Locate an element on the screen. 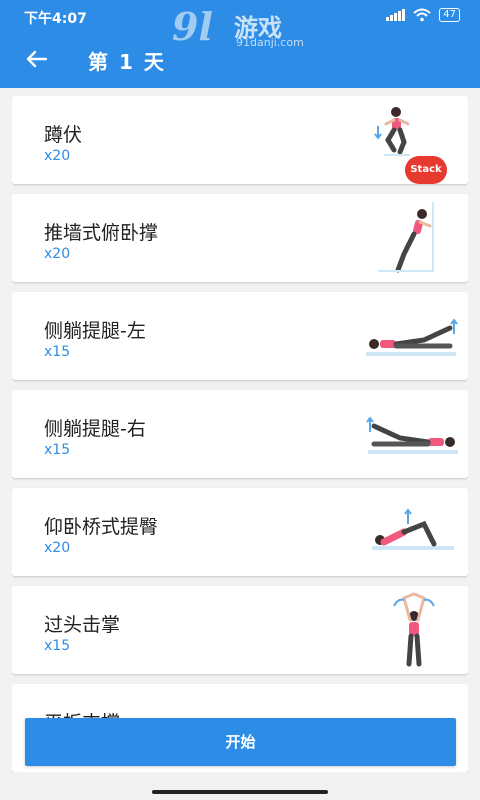 This screenshot has height=800, width=480. app-bar: 下午4:07 47 9l 游戏 91danji.com 第 1 天 is located at coordinates (240, 44).